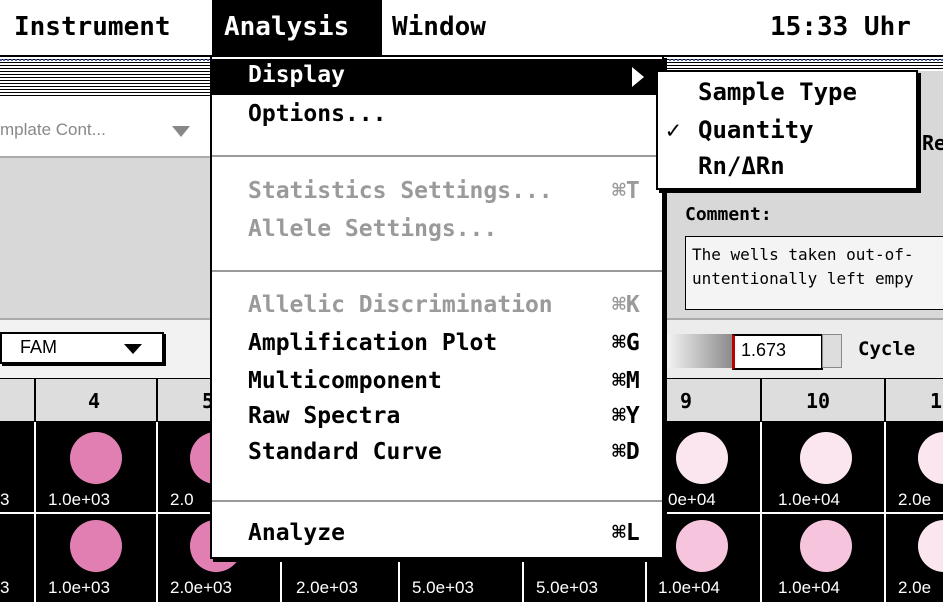 Image resolution: width=943 pixels, height=602 pixels. Describe the element at coordinates (728, 214) in the screenshot. I see `comment-label: Comment:` at that location.